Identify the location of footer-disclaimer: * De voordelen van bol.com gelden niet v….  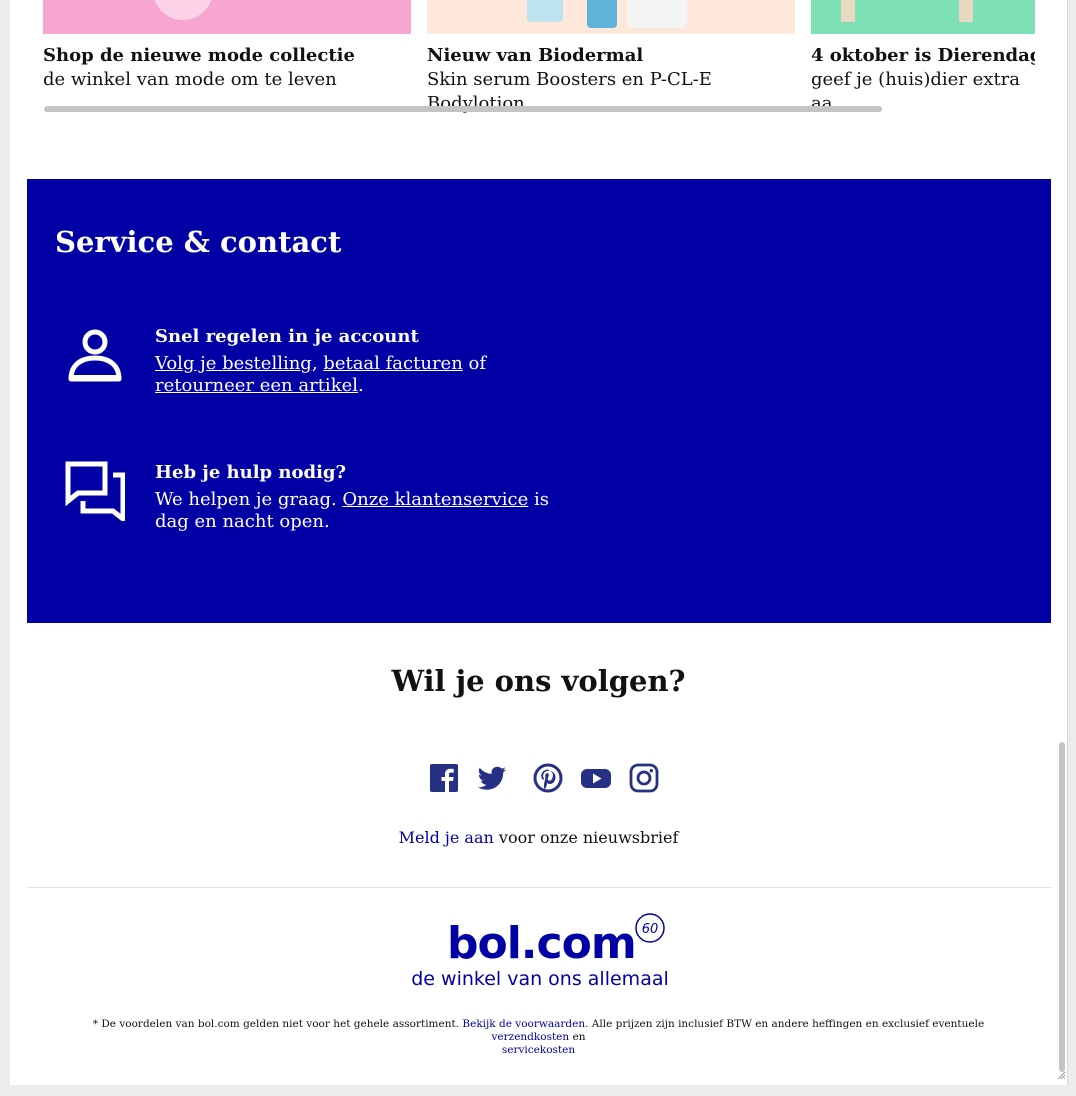
(538, 1037).